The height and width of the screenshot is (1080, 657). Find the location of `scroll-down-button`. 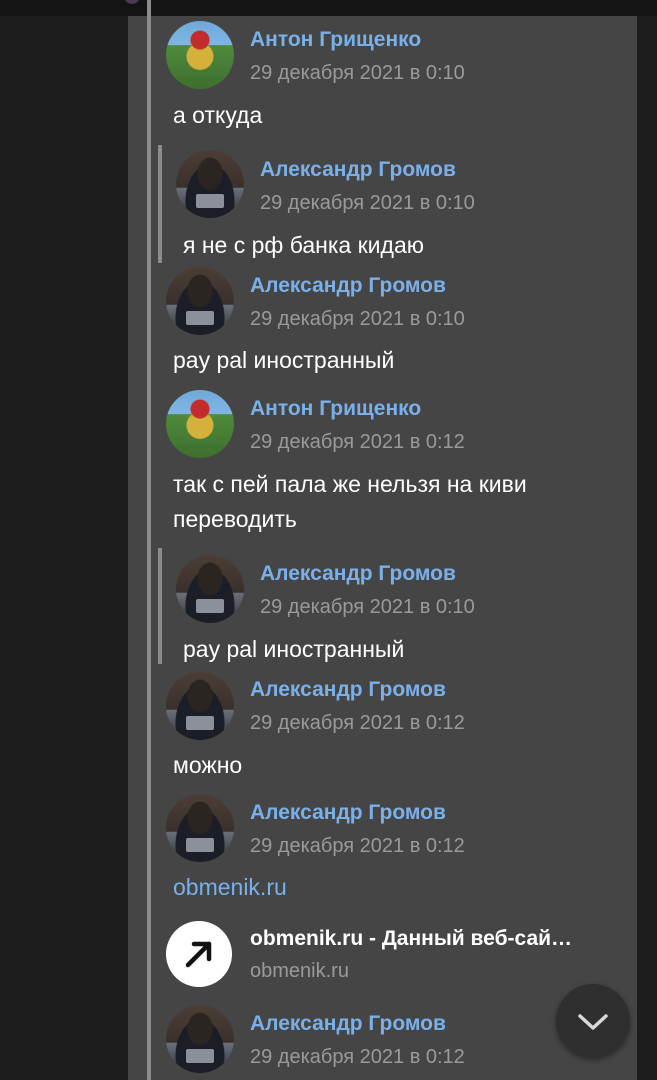

scroll-down-button is located at coordinates (593, 1021).